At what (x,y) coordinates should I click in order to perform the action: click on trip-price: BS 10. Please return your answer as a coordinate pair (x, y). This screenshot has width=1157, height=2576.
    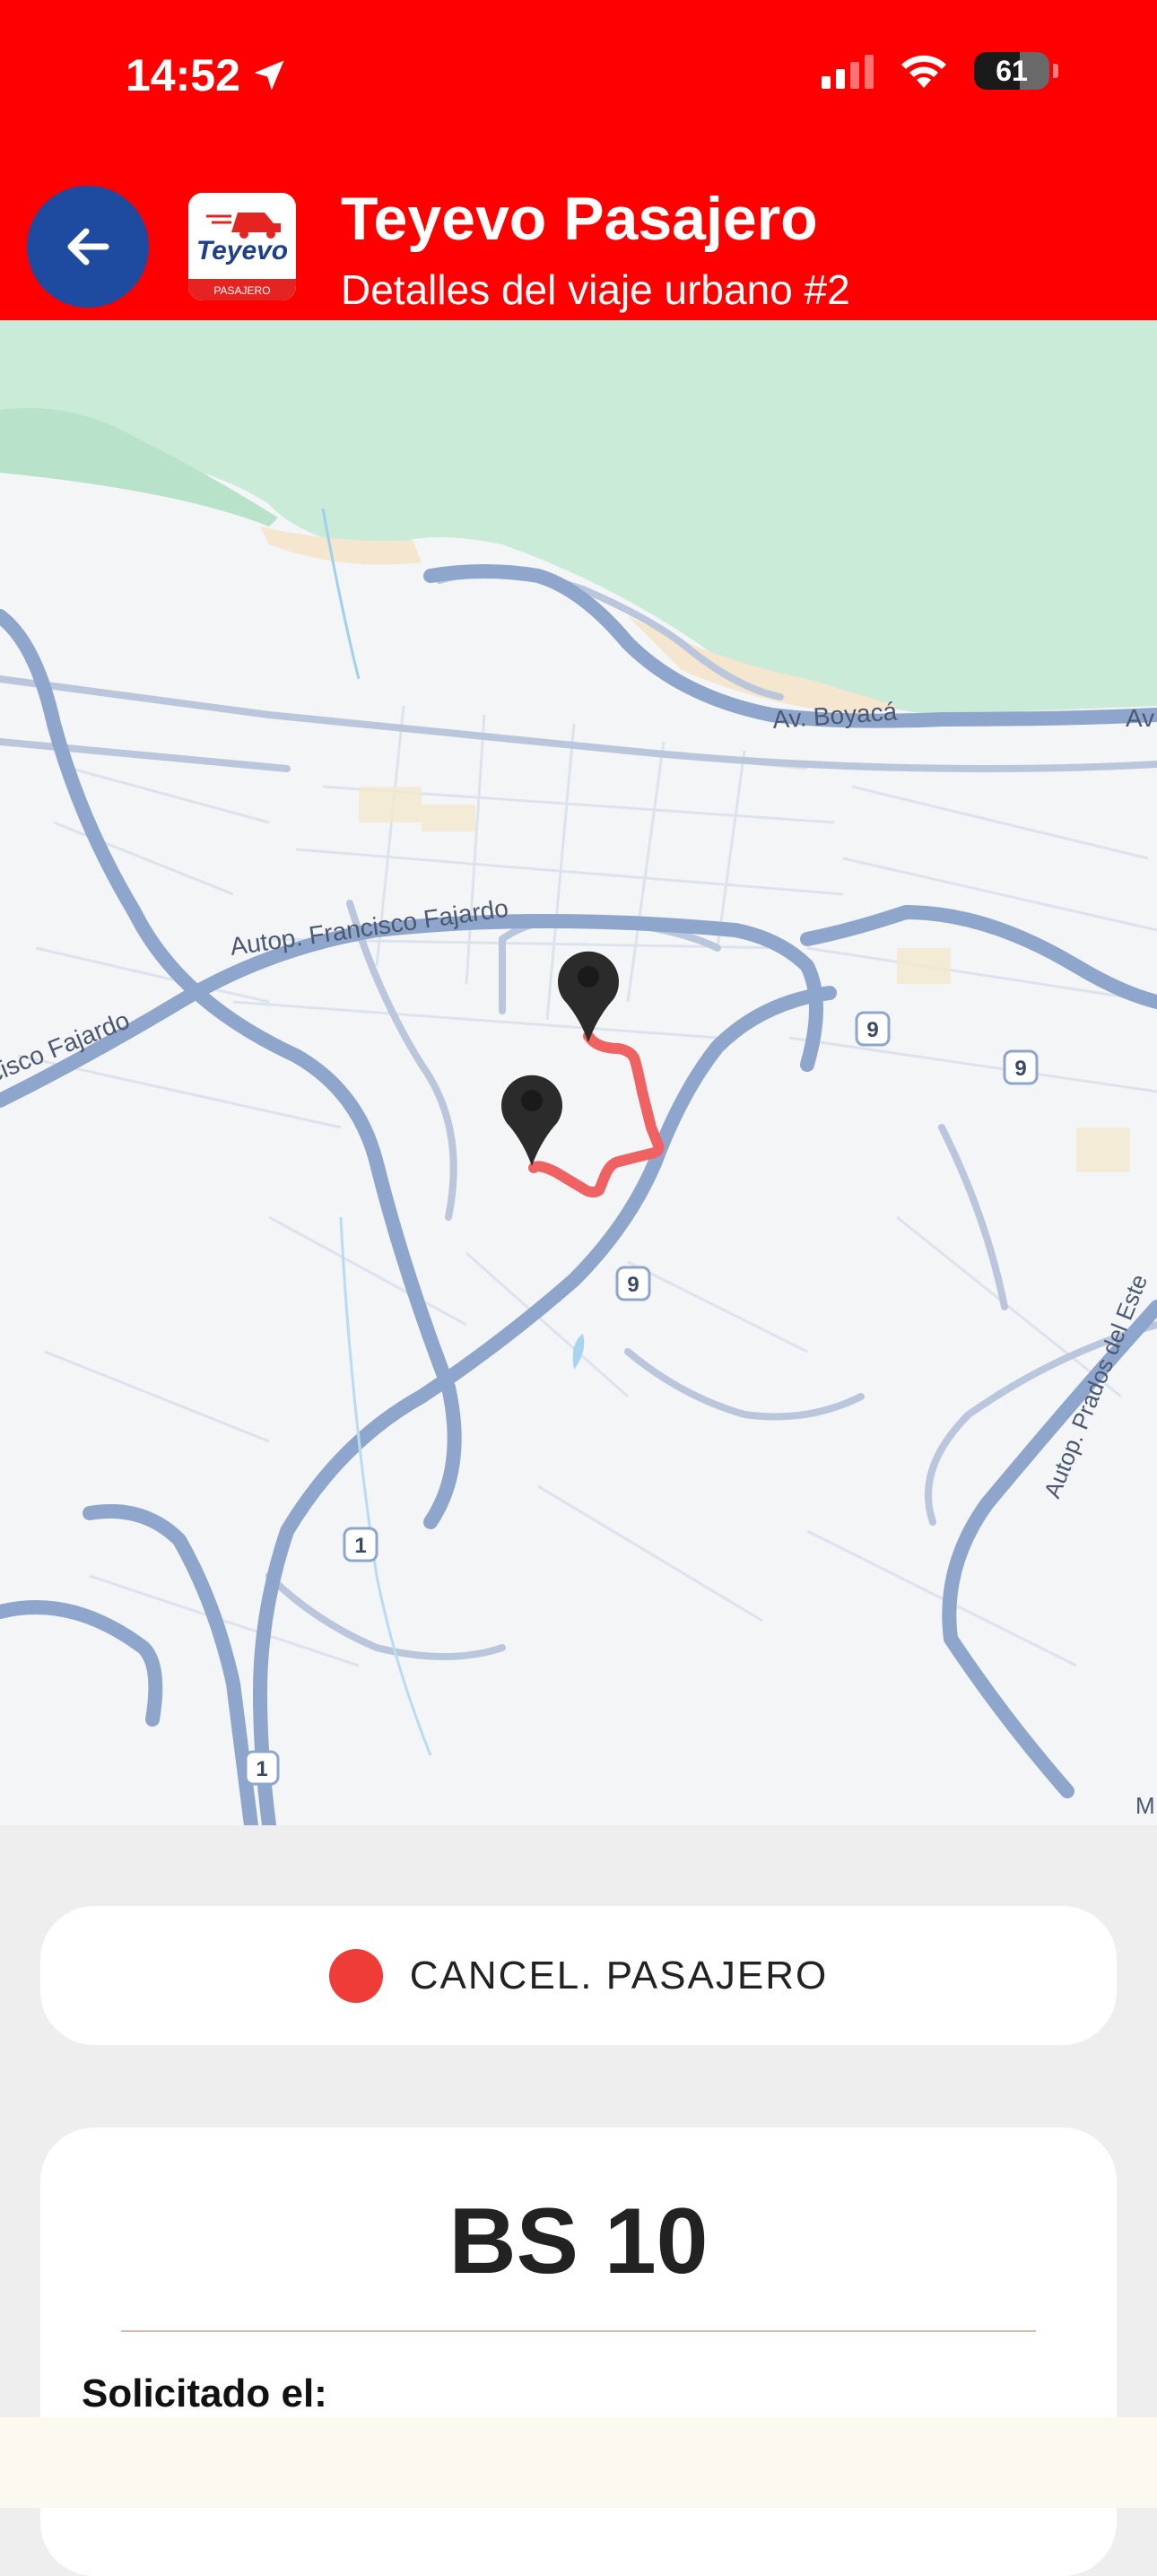
    Looking at the image, I should click on (578, 2241).